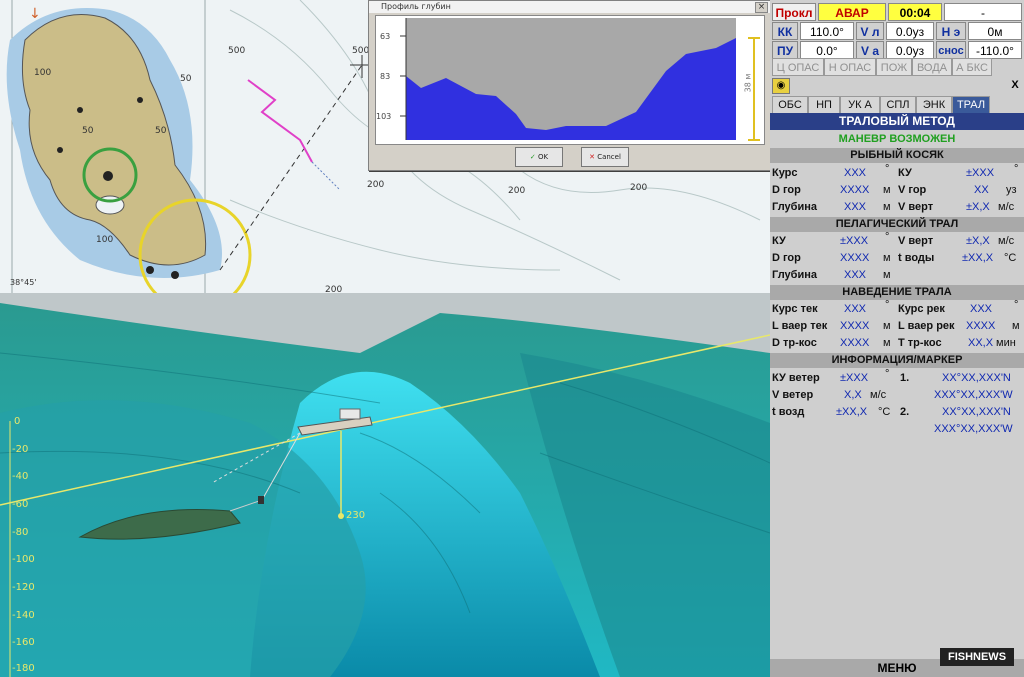  I want to click on depth-tick: 63, so click(385, 36).